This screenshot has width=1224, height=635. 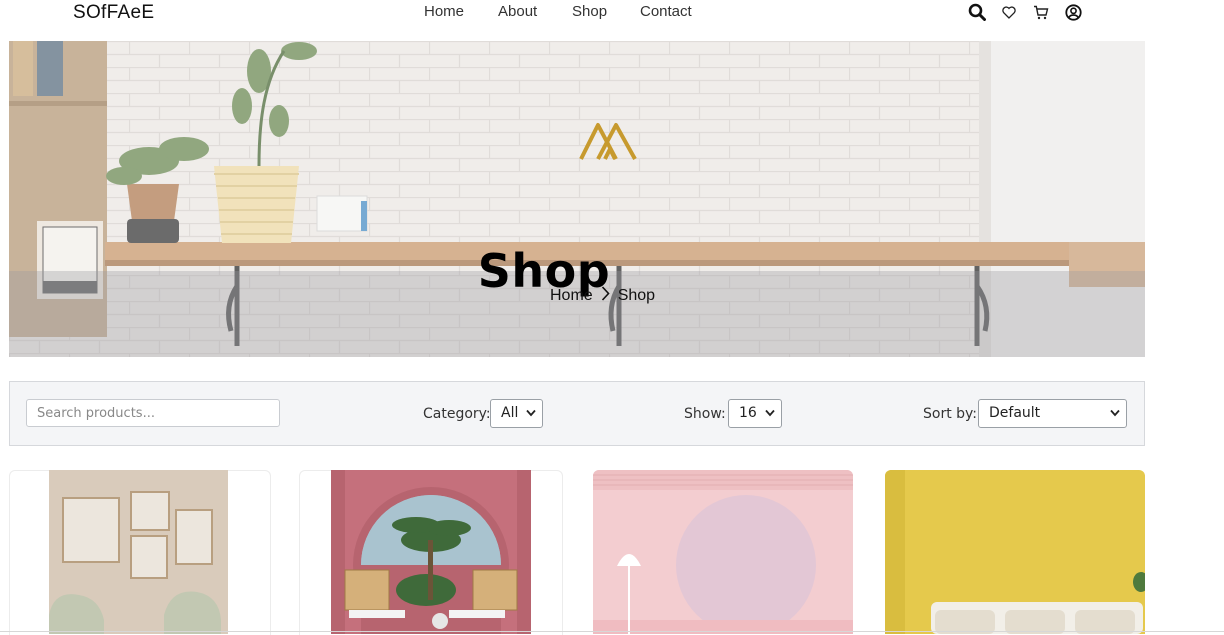 I want to click on sort-label: Sort by:, so click(x=950, y=414).